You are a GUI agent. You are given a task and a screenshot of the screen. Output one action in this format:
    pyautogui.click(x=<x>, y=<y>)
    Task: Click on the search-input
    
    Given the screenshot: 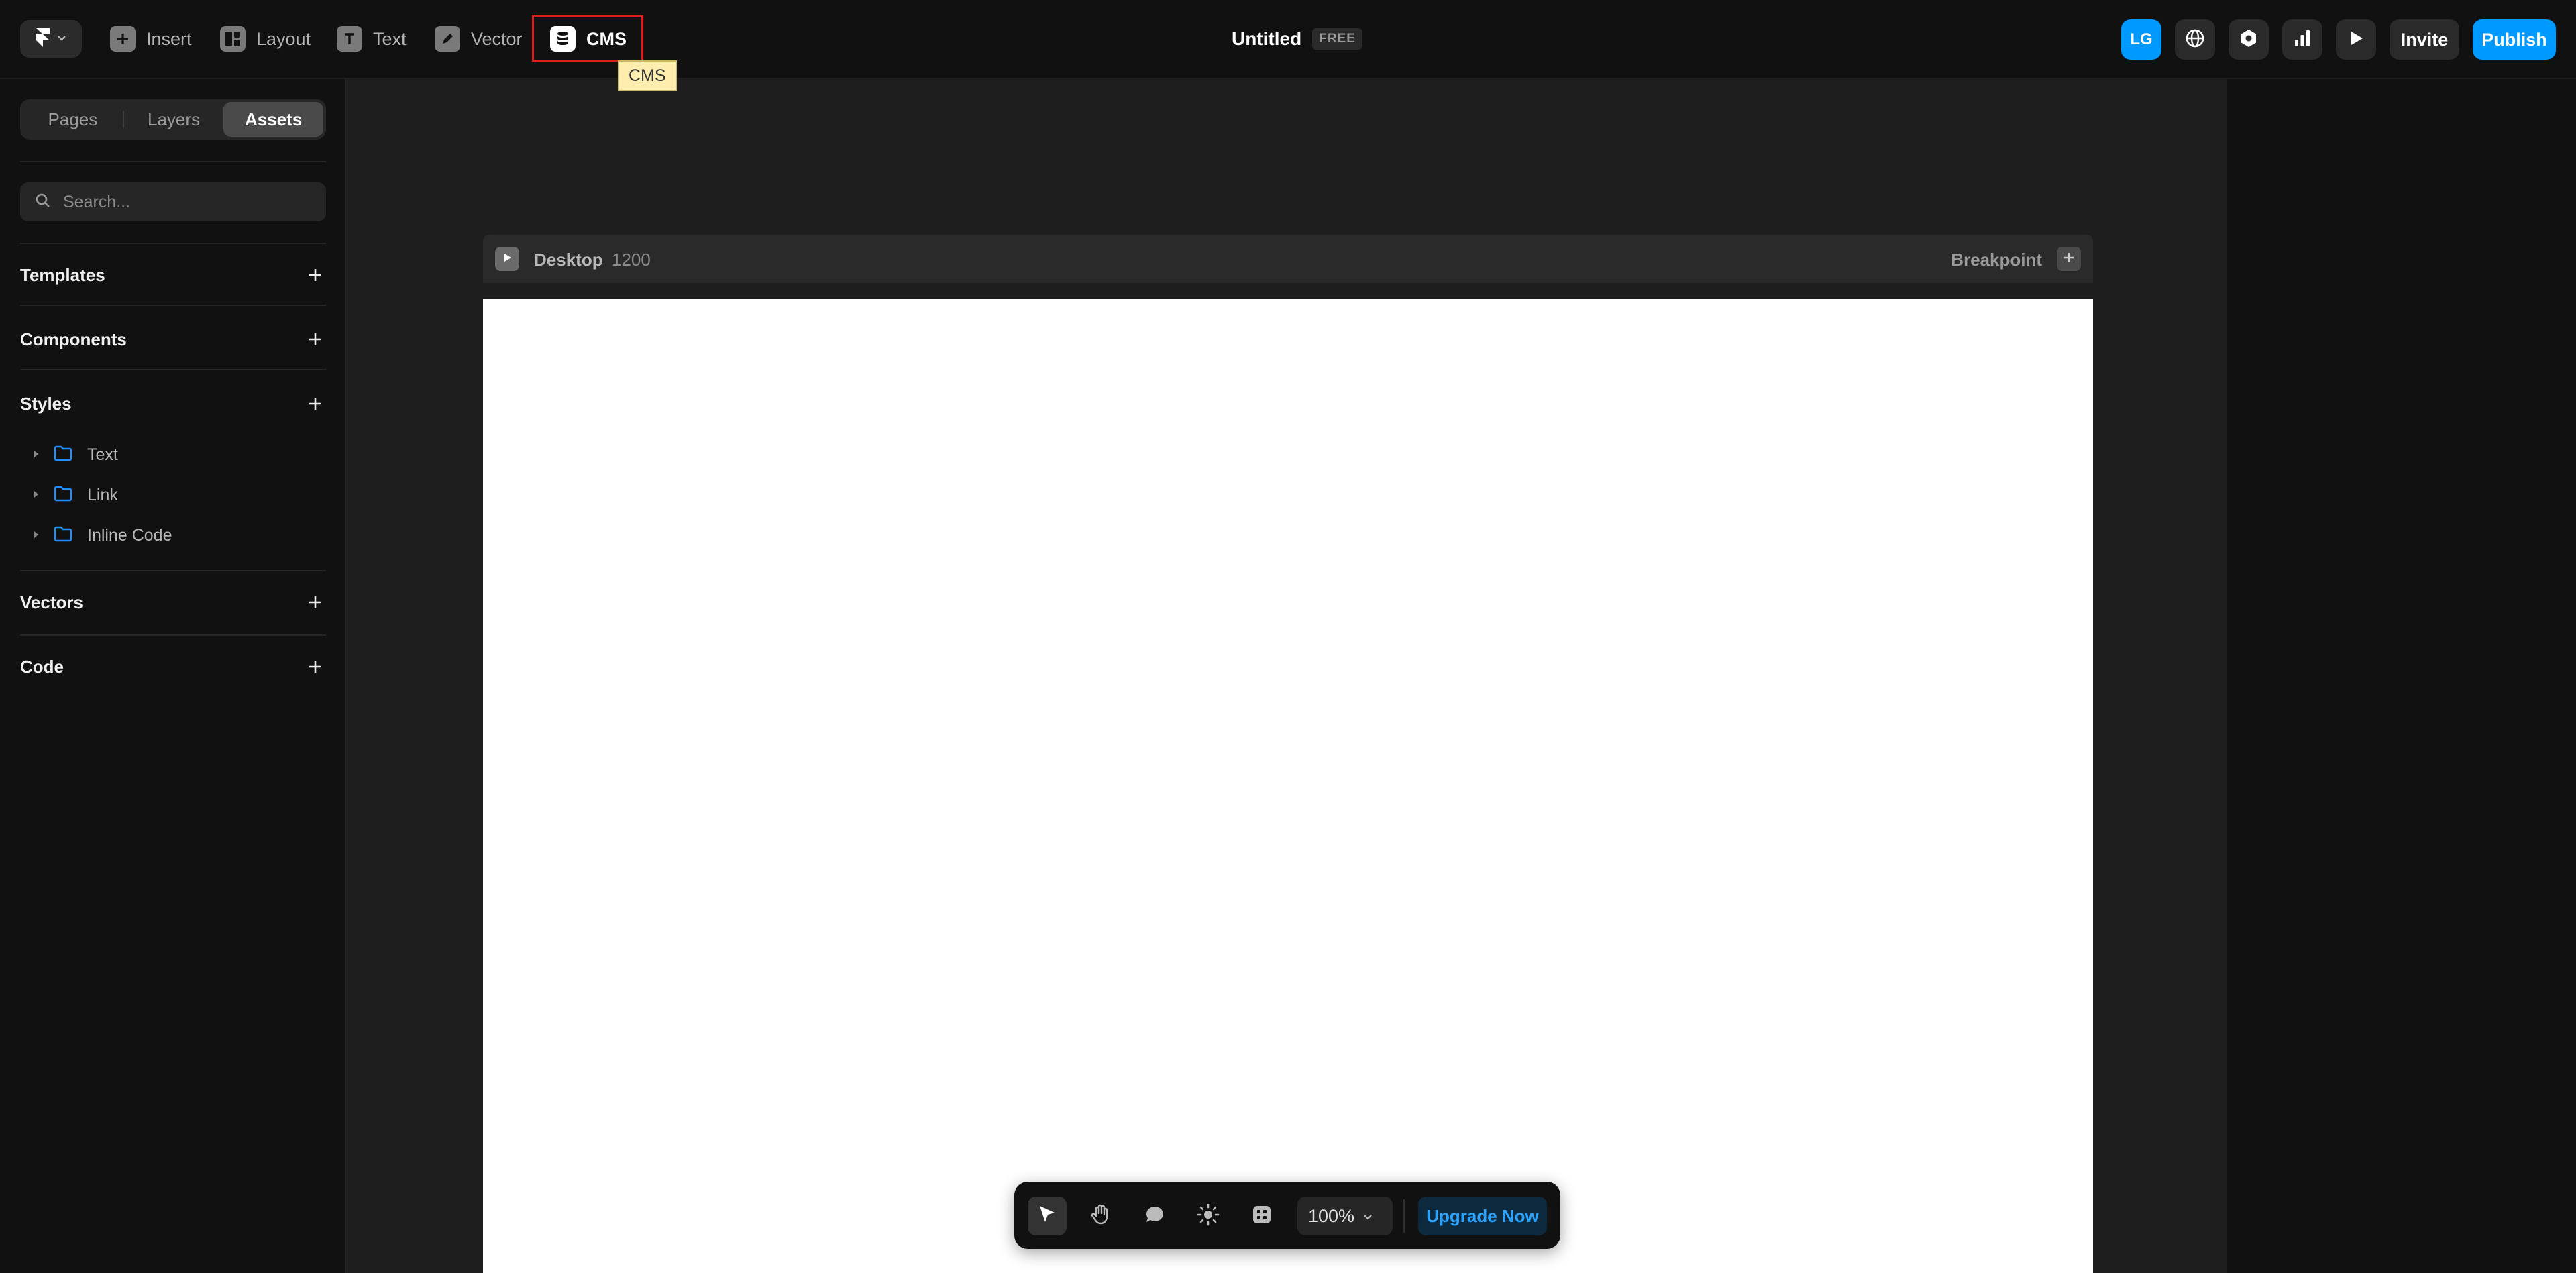 What is the action you would take?
    pyautogui.click(x=184, y=202)
    